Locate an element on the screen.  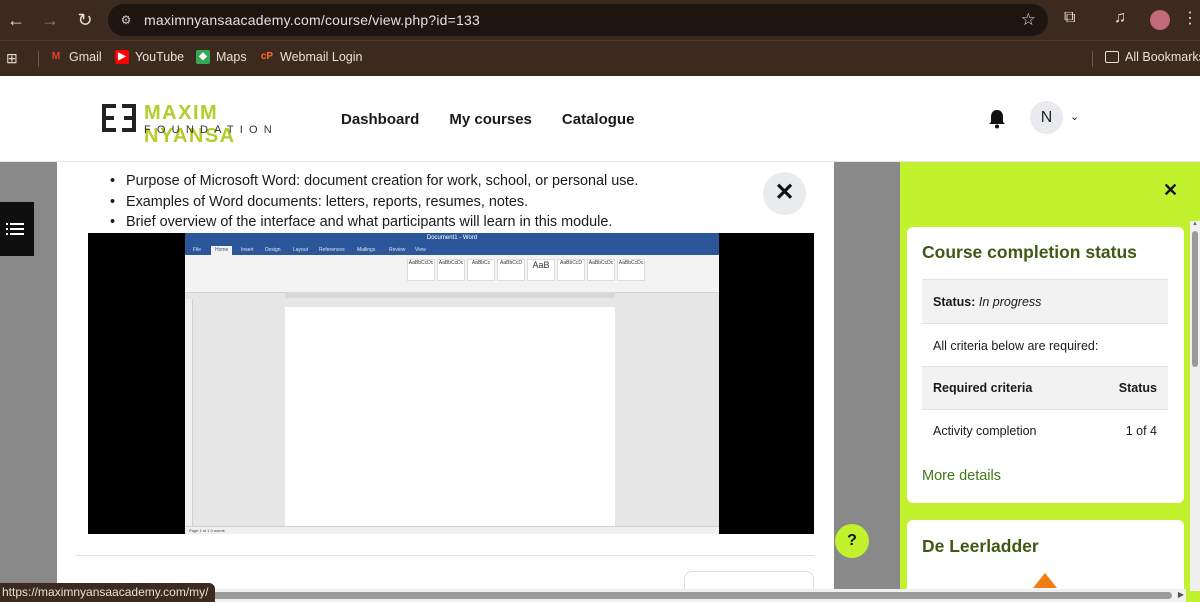
bookmark-label: YouTube is located at coordinates (160, 57).